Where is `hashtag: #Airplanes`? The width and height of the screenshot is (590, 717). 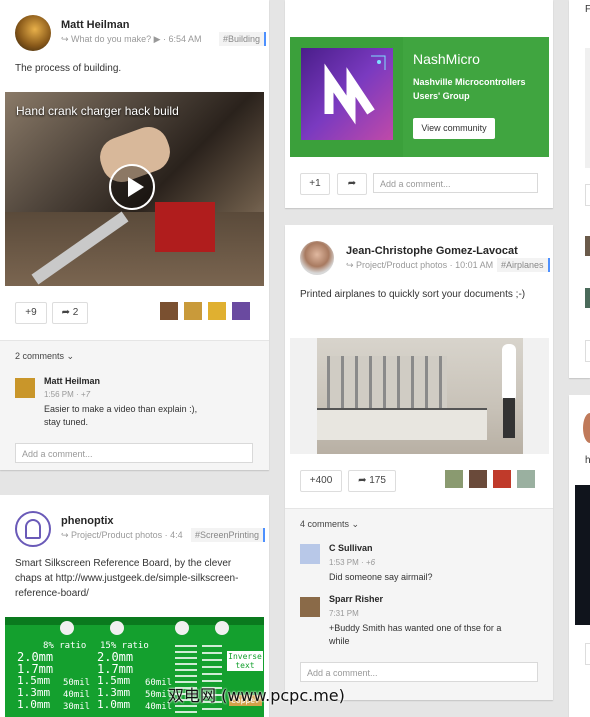
hashtag: #Airplanes is located at coordinates (523, 265).